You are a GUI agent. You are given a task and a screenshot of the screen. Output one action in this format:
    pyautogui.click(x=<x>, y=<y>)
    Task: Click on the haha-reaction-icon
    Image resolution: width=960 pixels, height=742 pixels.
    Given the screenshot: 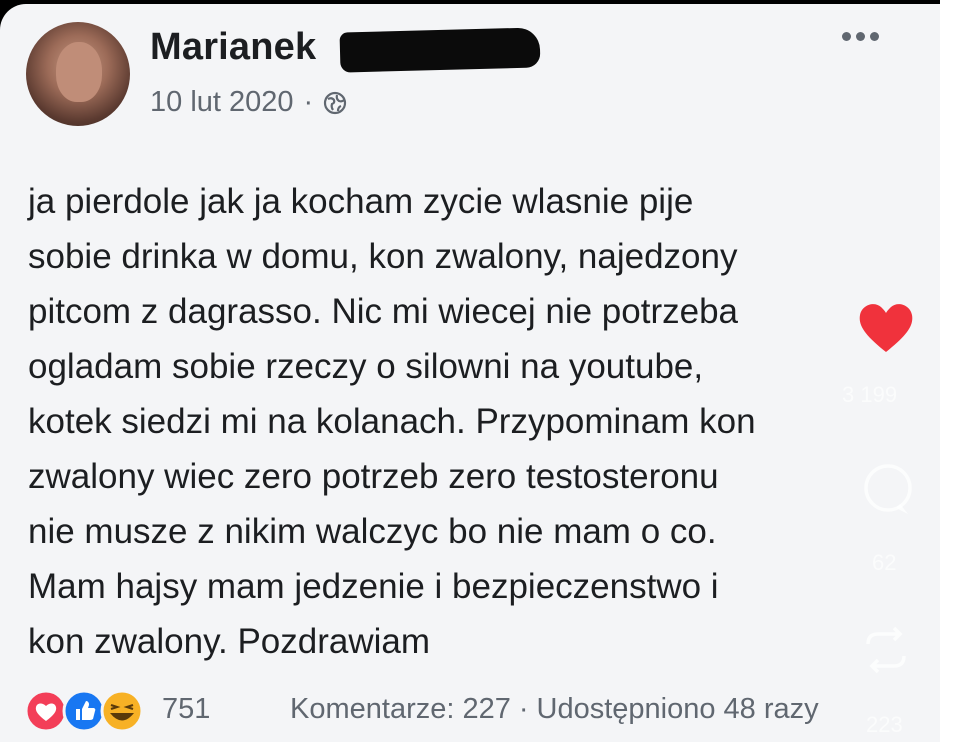 What is the action you would take?
    pyautogui.click(x=122, y=711)
    